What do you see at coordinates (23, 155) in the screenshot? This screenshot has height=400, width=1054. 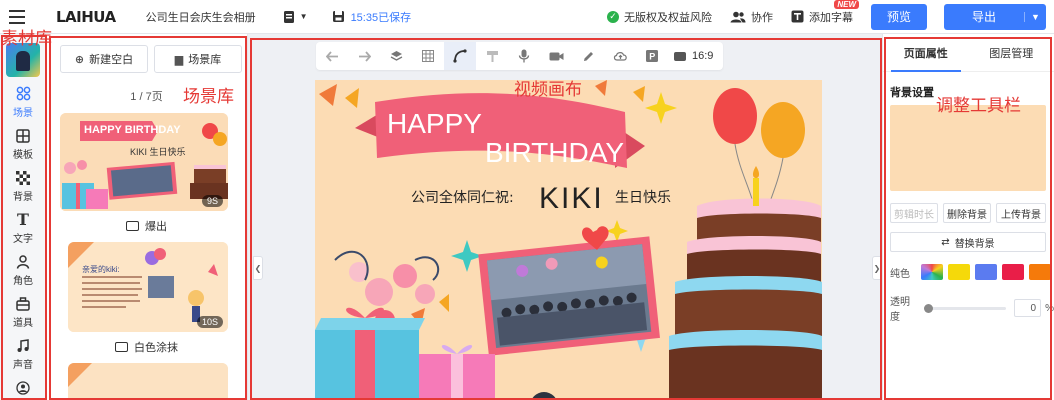 I see `nav-label: 模板` at bounding box center [23, 155].